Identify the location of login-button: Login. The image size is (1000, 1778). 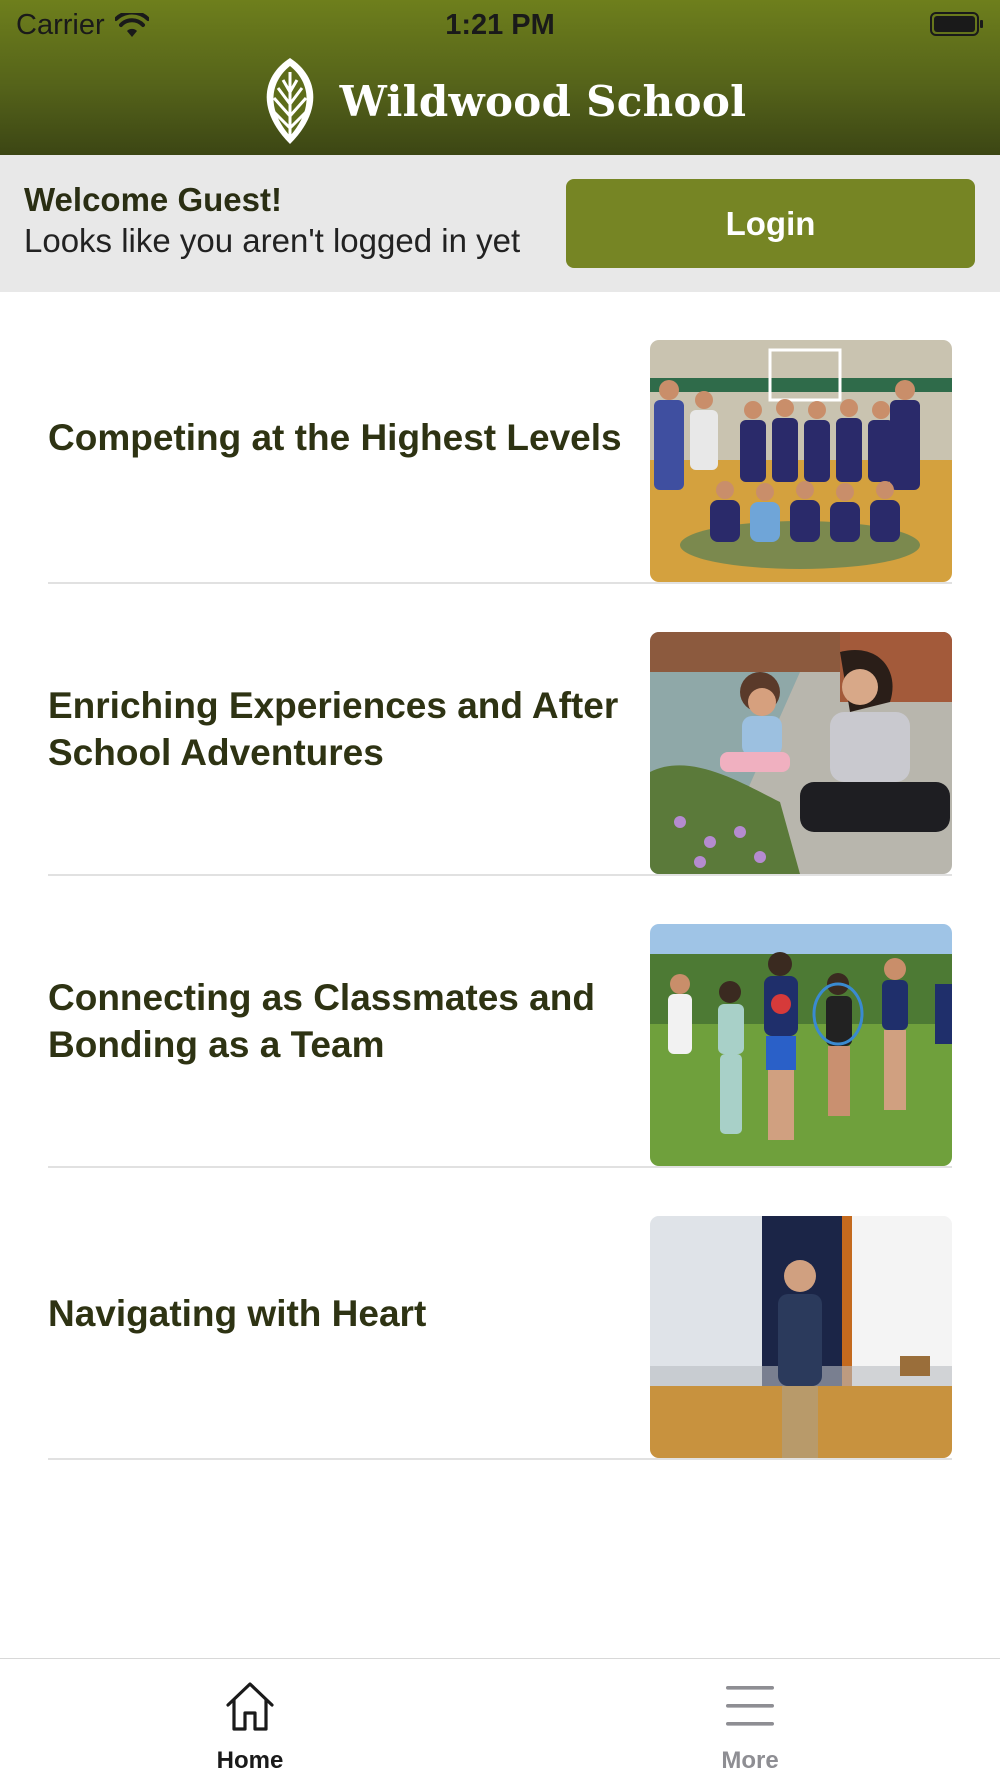
(770, 223).